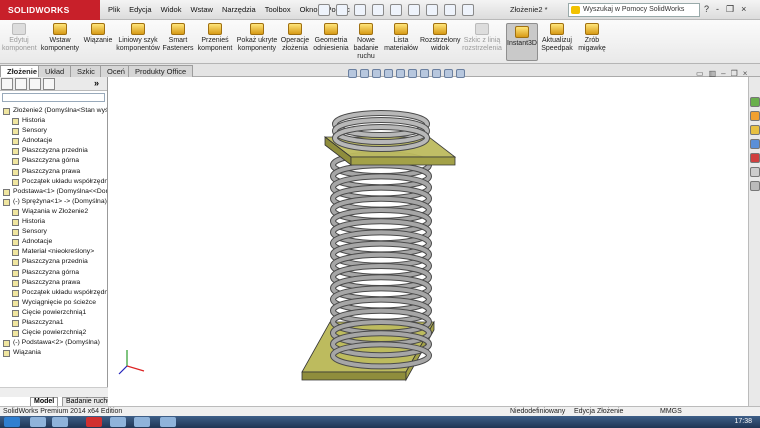 This screenshot has height=428, width=760. Describe the element at coordinates (19, 38) in the screenshot. I see `edit-component-button: Edytuj komponent` at that location.